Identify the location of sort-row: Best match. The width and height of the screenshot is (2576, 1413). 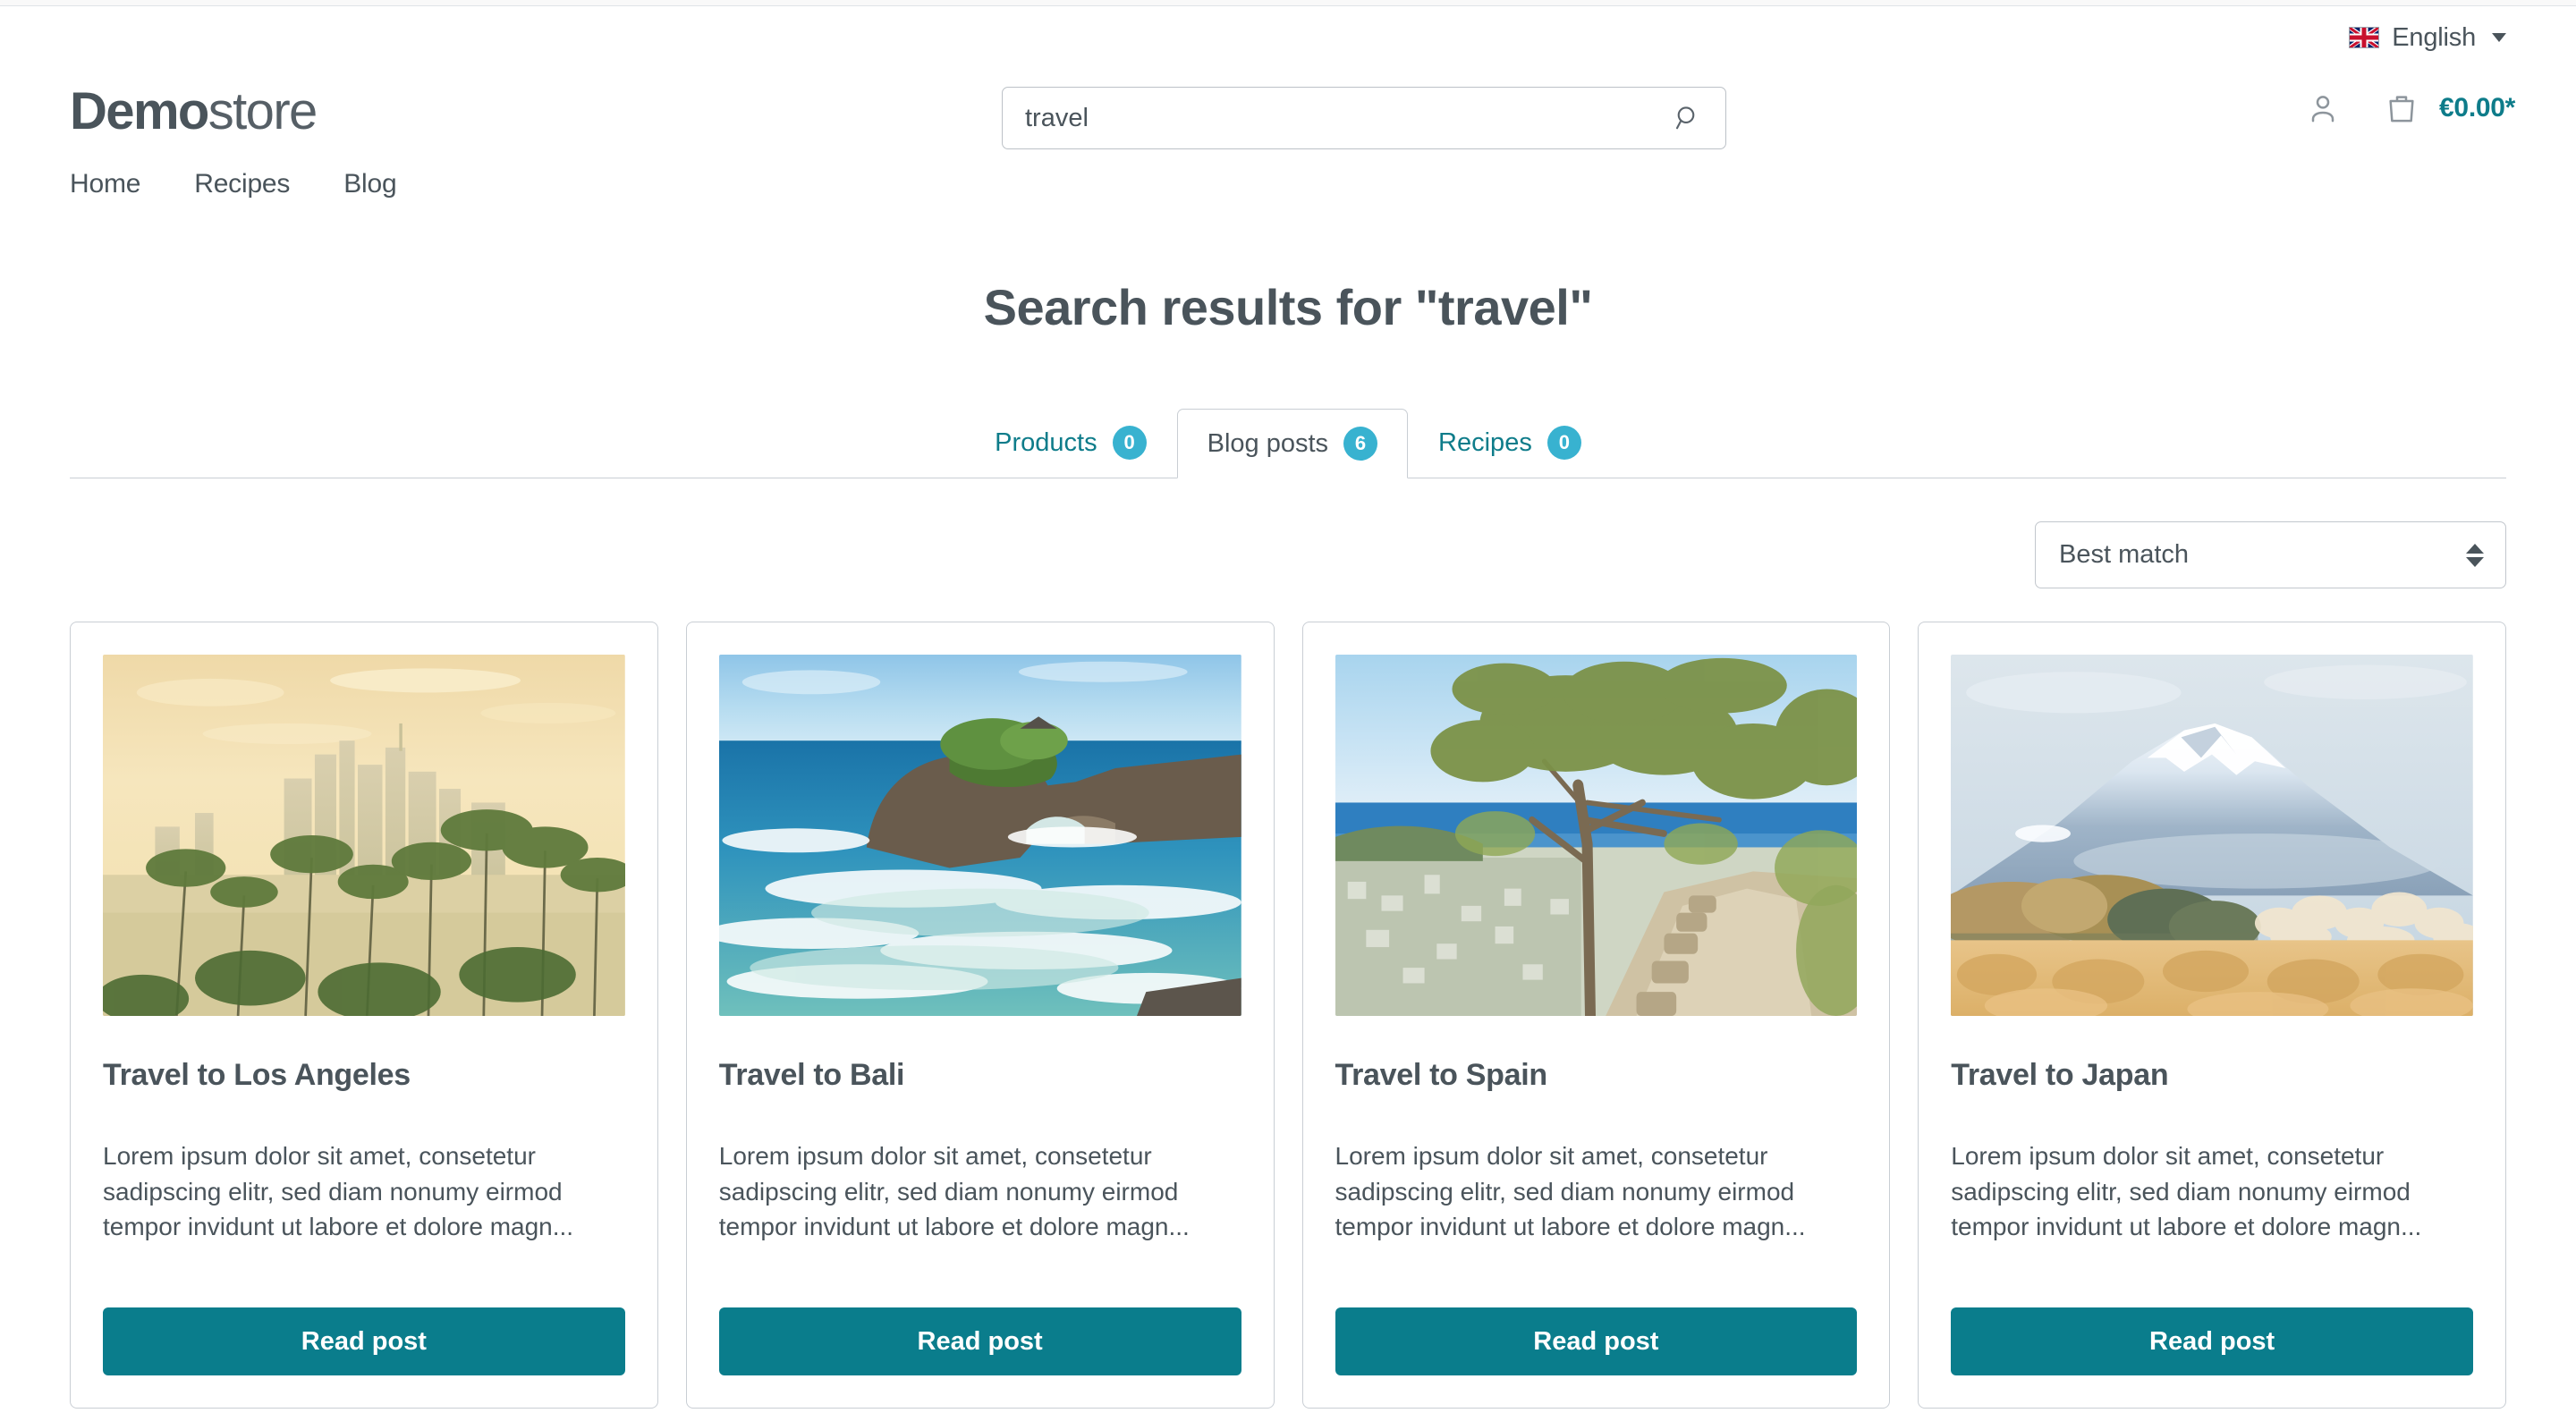
(1288, 554).